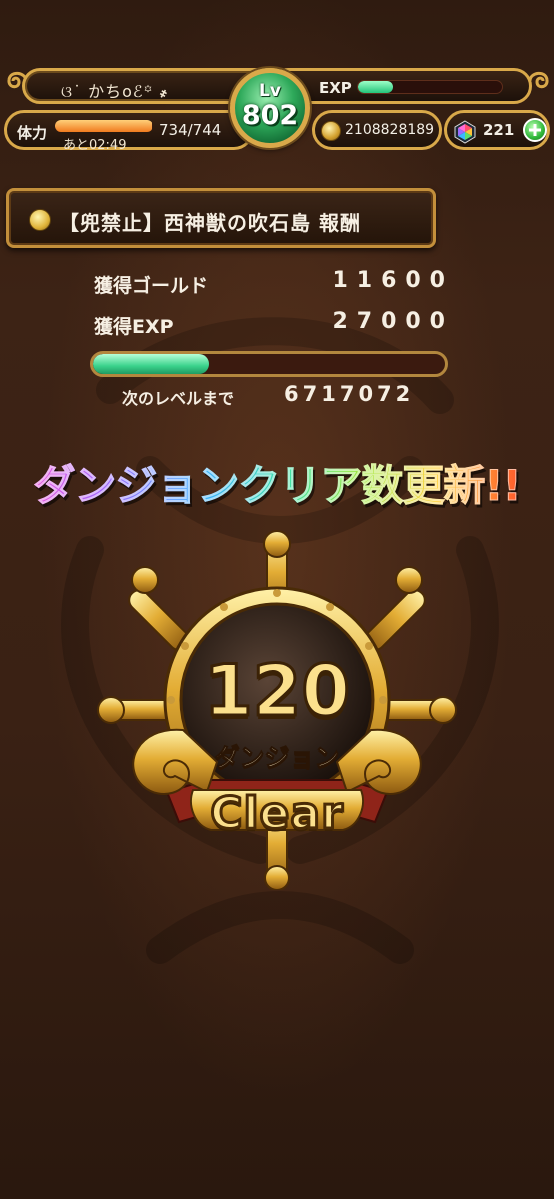 The height and width of the screenshot is (1199, 554). I want to click on clear-record-headline: ダンジョンクリア数更新!!, so click(277, 482).